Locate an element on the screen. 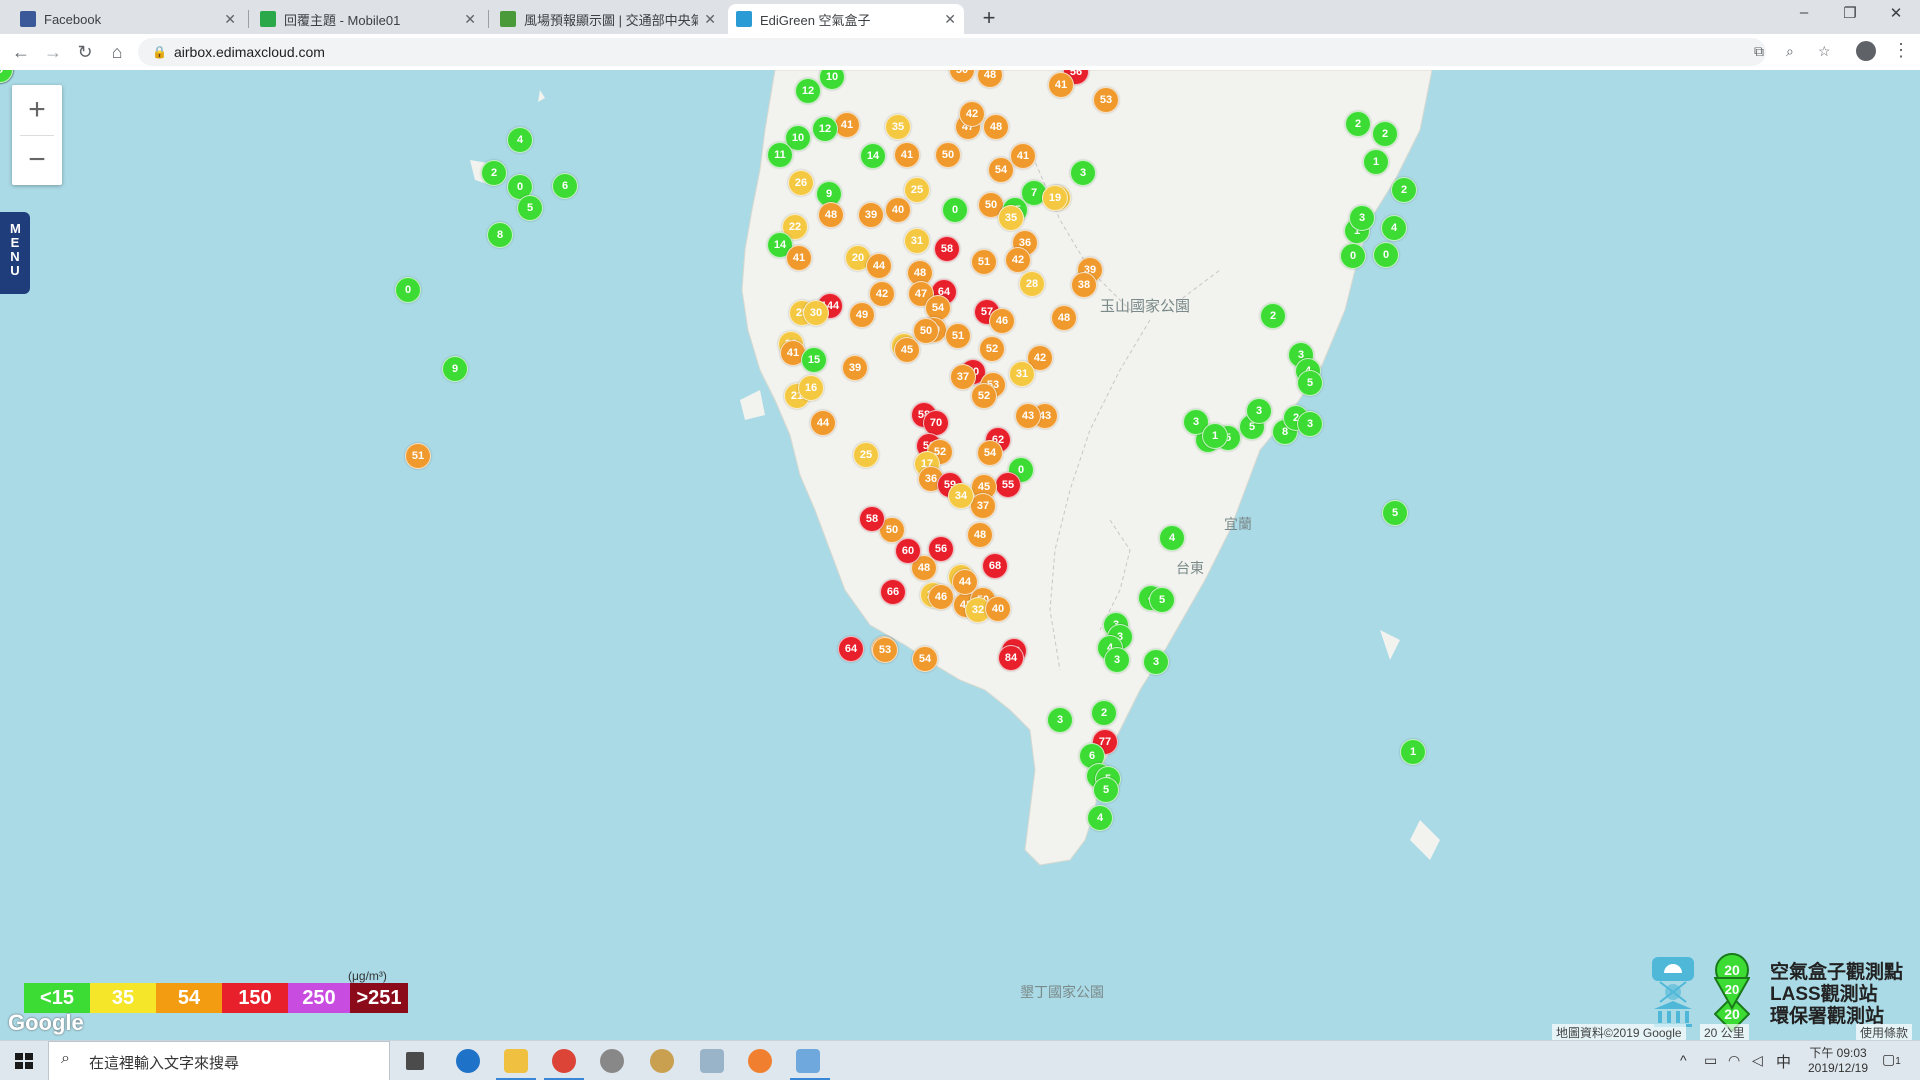 The width and height of the screenshot is (1920, 1080). map-attribution: 地圖資料©2019 Google is located at coordinates (1619, 1032).